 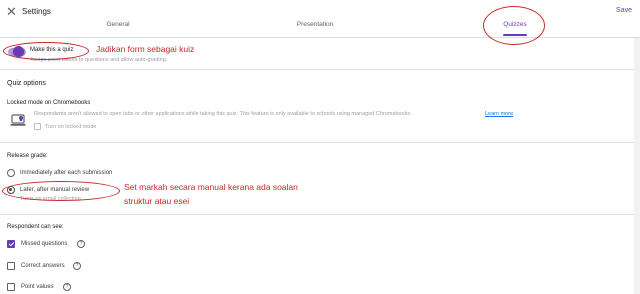 What do you see at coordinates (49, 103) in the screenshot?
I see `locked-mode-heading: Locked mode on Chromebooks` at bounding box center [49, 103].